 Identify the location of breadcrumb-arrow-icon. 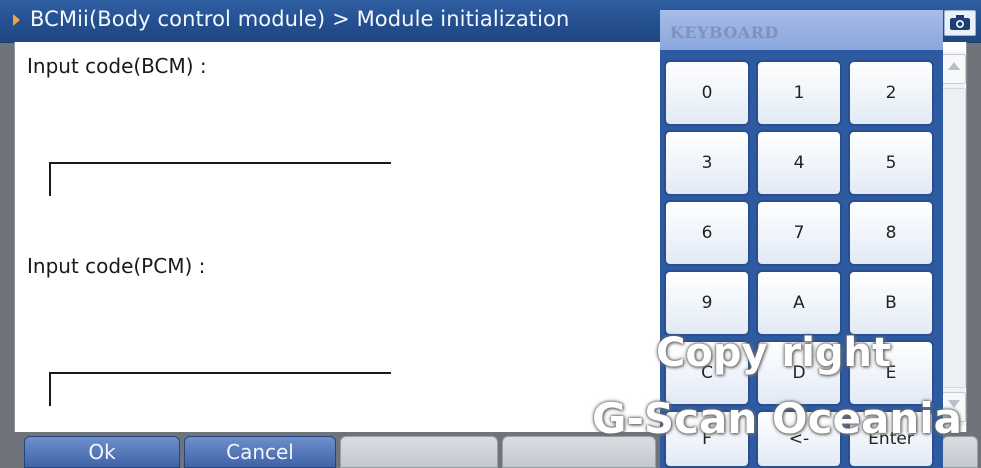
(16, 20).